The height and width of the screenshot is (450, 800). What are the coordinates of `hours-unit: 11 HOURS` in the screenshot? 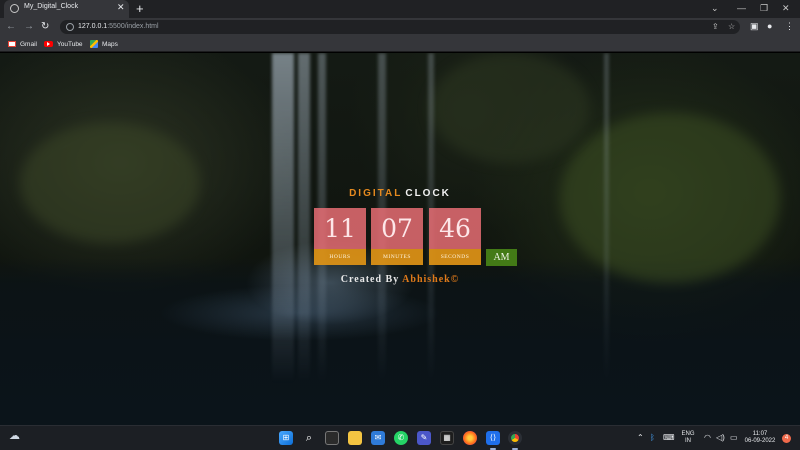 It's located at (340, 236).